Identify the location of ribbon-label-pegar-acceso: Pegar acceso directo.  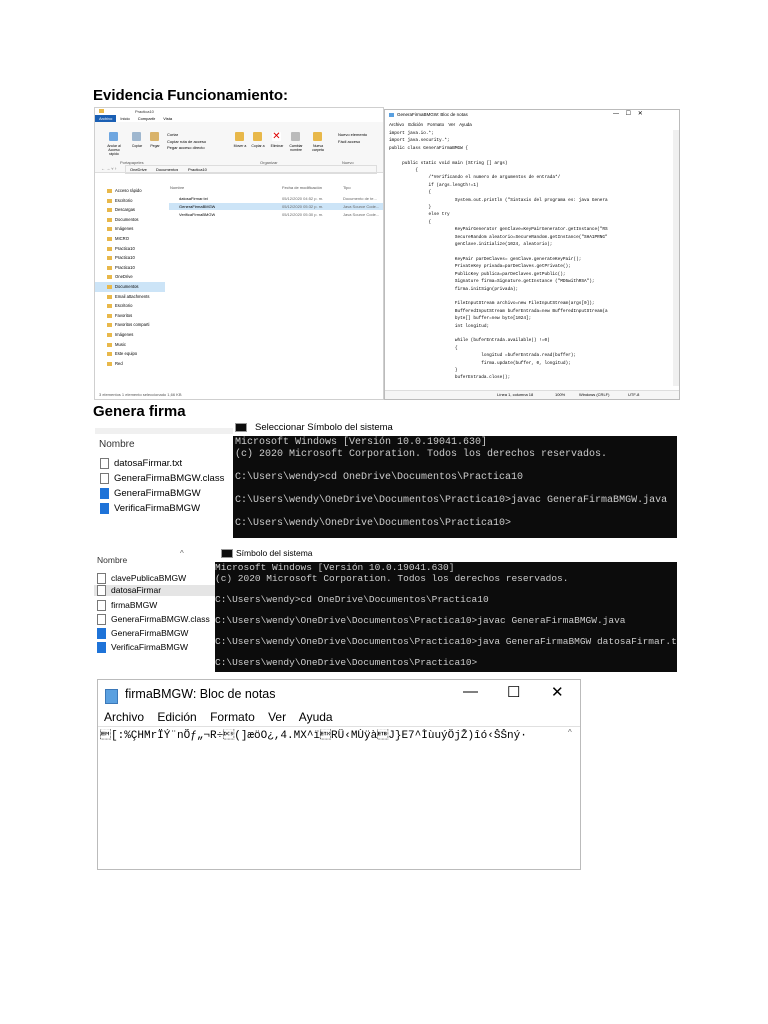
(186, 147).